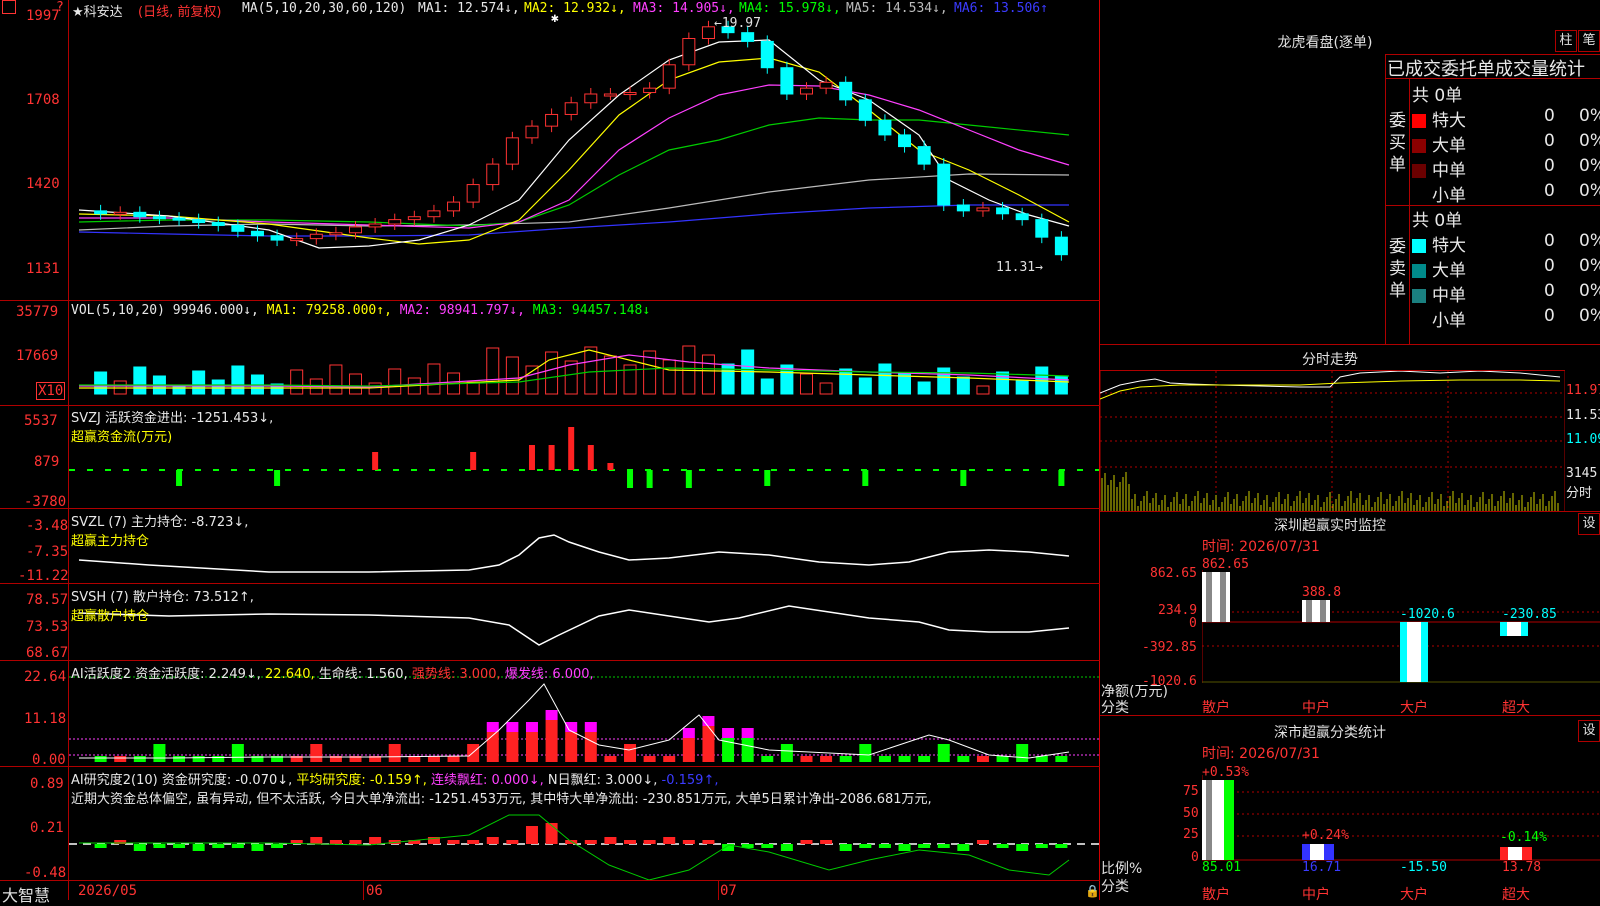 The width and height of the screenshot is (1600, 906). What do you see at coordinates (1506, 243) in the screenshot?
I see `sell-row: 特大00%` at bounding box center [1506, 243].